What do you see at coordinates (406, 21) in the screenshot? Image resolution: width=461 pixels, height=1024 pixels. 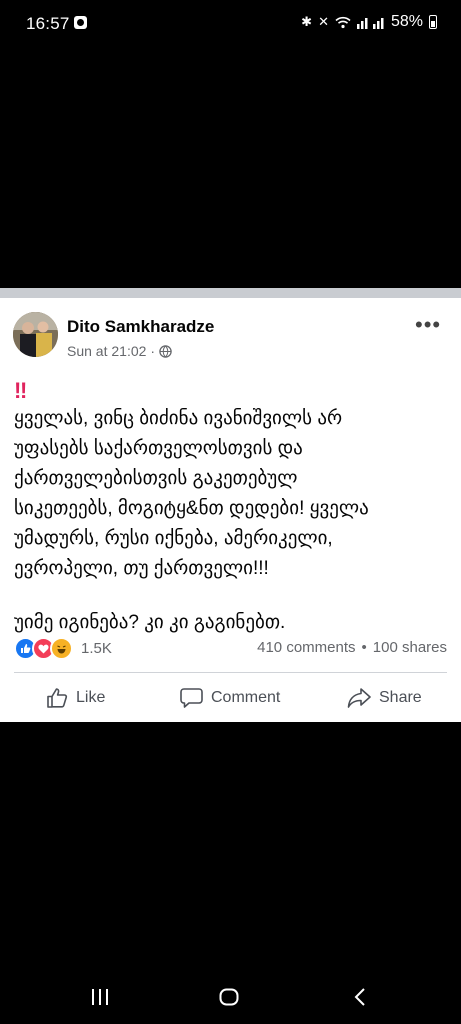 I see `battery-percentage: 58%` at bounding box center [406, 21].